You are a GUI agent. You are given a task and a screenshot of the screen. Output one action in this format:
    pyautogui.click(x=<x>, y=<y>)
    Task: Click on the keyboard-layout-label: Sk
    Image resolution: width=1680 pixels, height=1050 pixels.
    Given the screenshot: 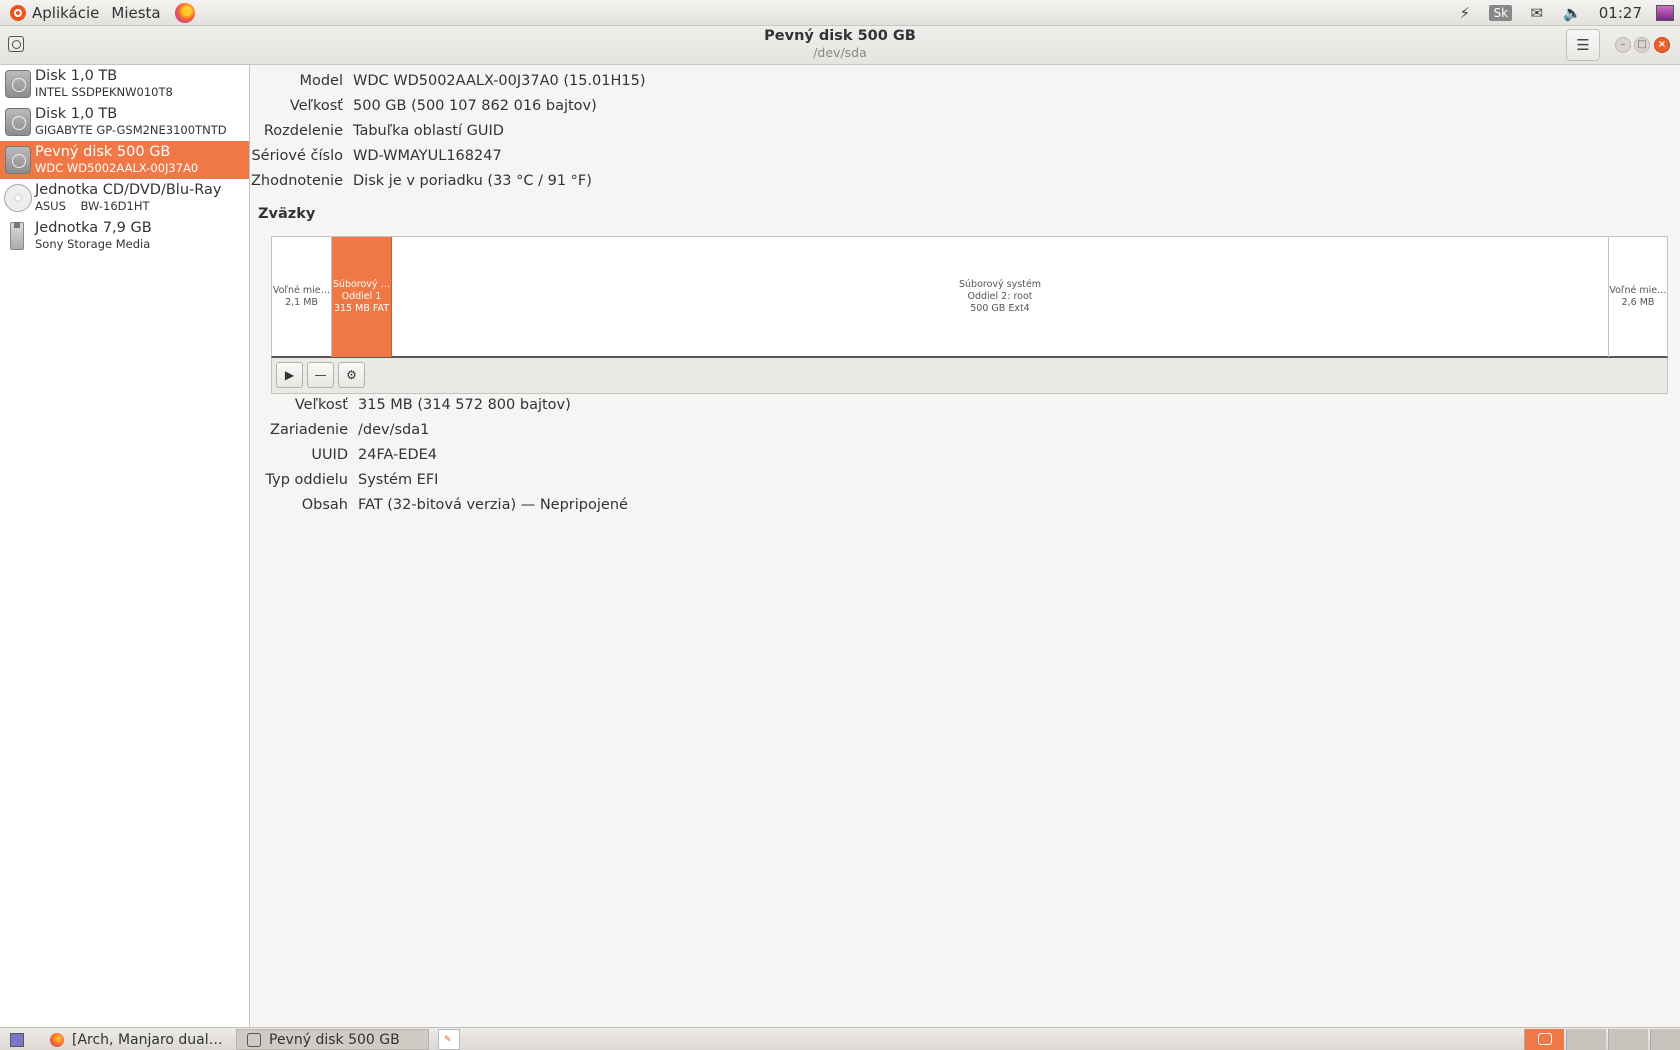 What is the action you would take?
    pyautogui.click(x=1501, y=13)
    